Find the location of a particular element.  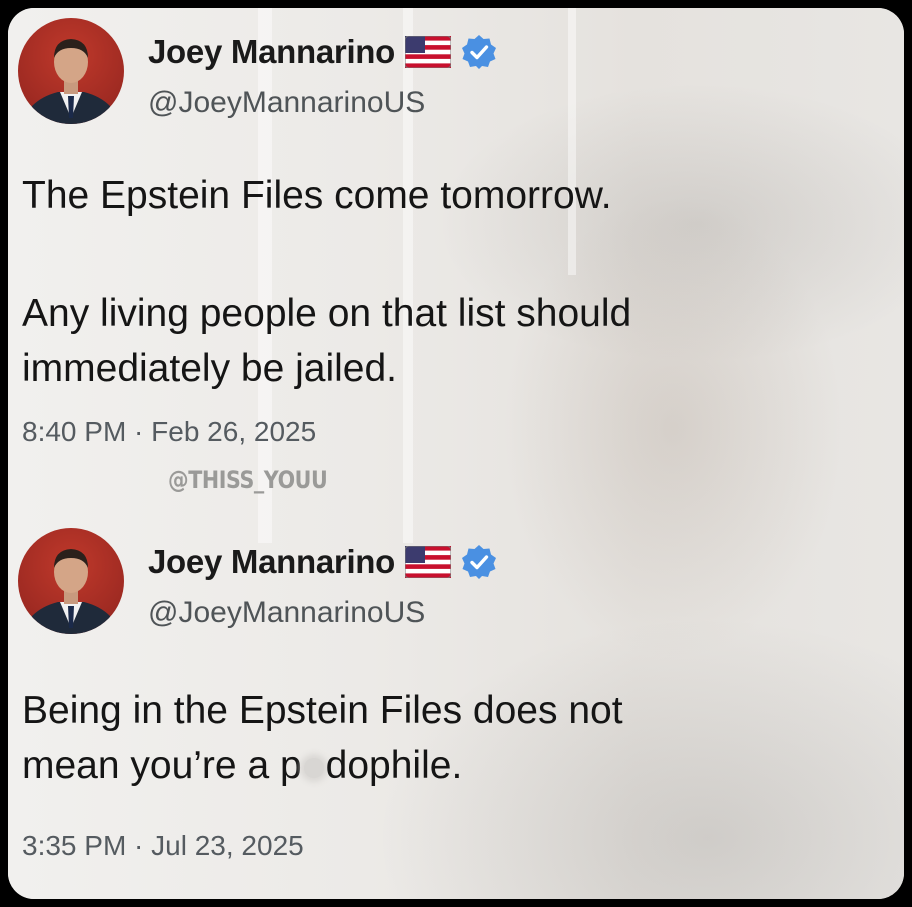

tweet-text-line: mean you’re a p dophile. is located at coordinates (322, 765).